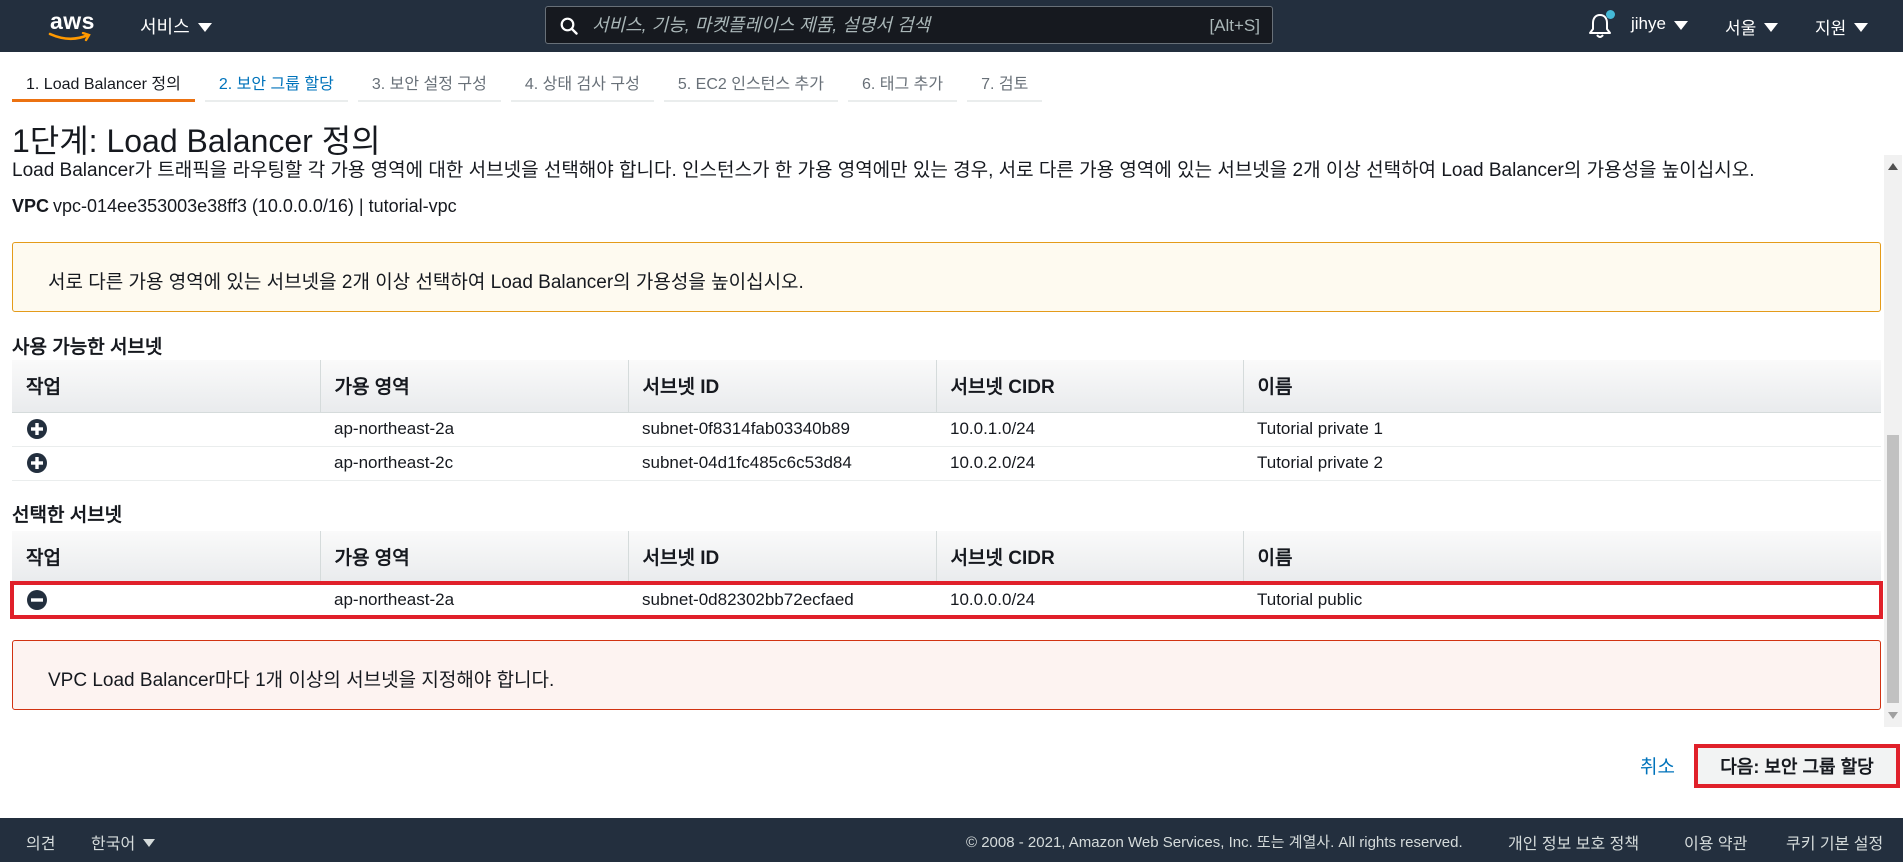 The height and width of the screenshot is (862, 1903). Describe the element at coordinates (67, 515) in the screenshot. I see `selected-subnets-title: 선택한 서브넷` at that location.